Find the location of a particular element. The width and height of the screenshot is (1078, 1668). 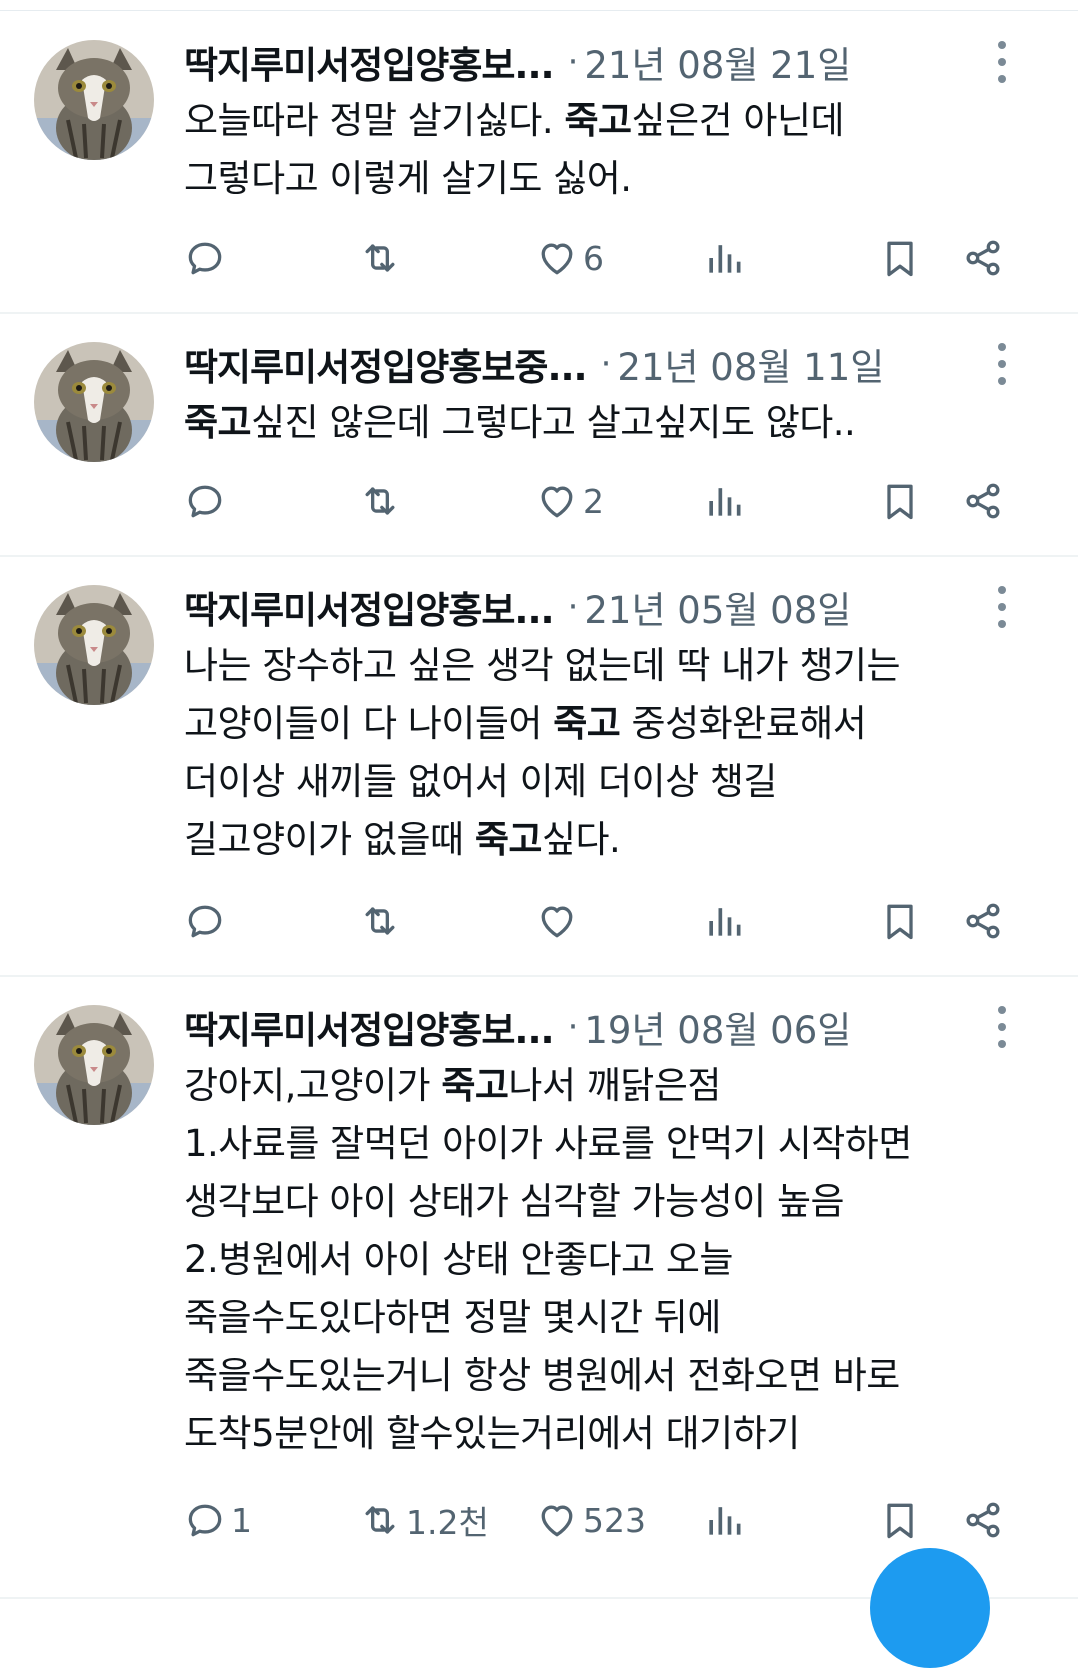

text-segment: 2.병원에서 아이 상태 안좋다고 오늘 is located at coordinates (458, 1259).